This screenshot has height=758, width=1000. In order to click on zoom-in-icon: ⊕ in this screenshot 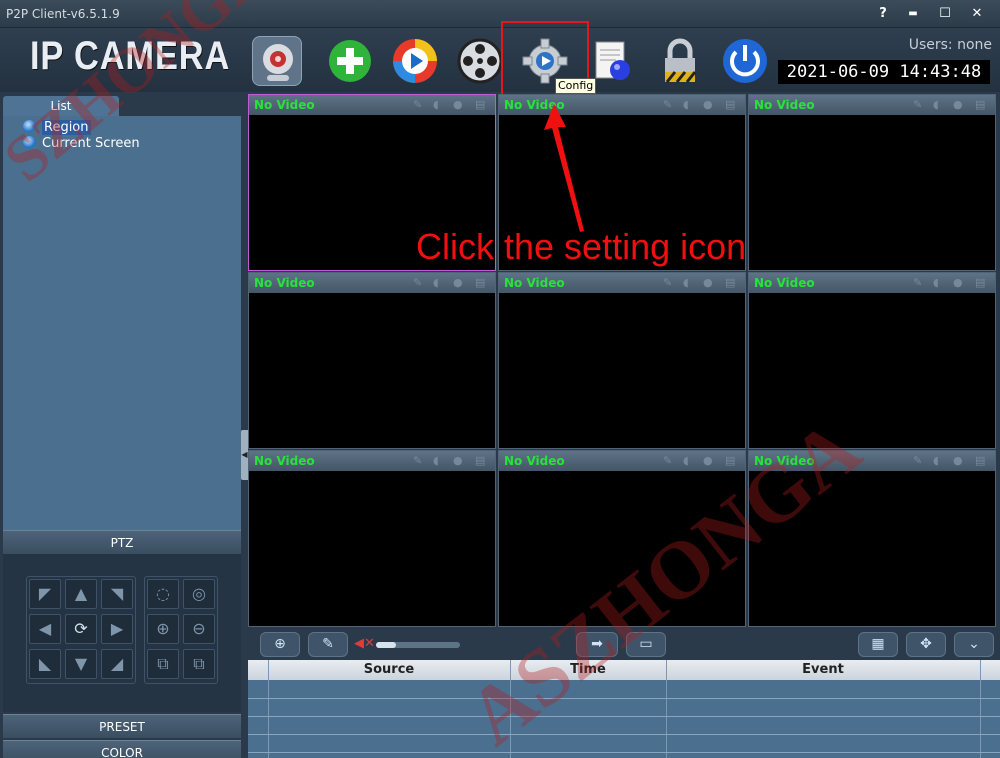, I will do `click(163, 629)`.